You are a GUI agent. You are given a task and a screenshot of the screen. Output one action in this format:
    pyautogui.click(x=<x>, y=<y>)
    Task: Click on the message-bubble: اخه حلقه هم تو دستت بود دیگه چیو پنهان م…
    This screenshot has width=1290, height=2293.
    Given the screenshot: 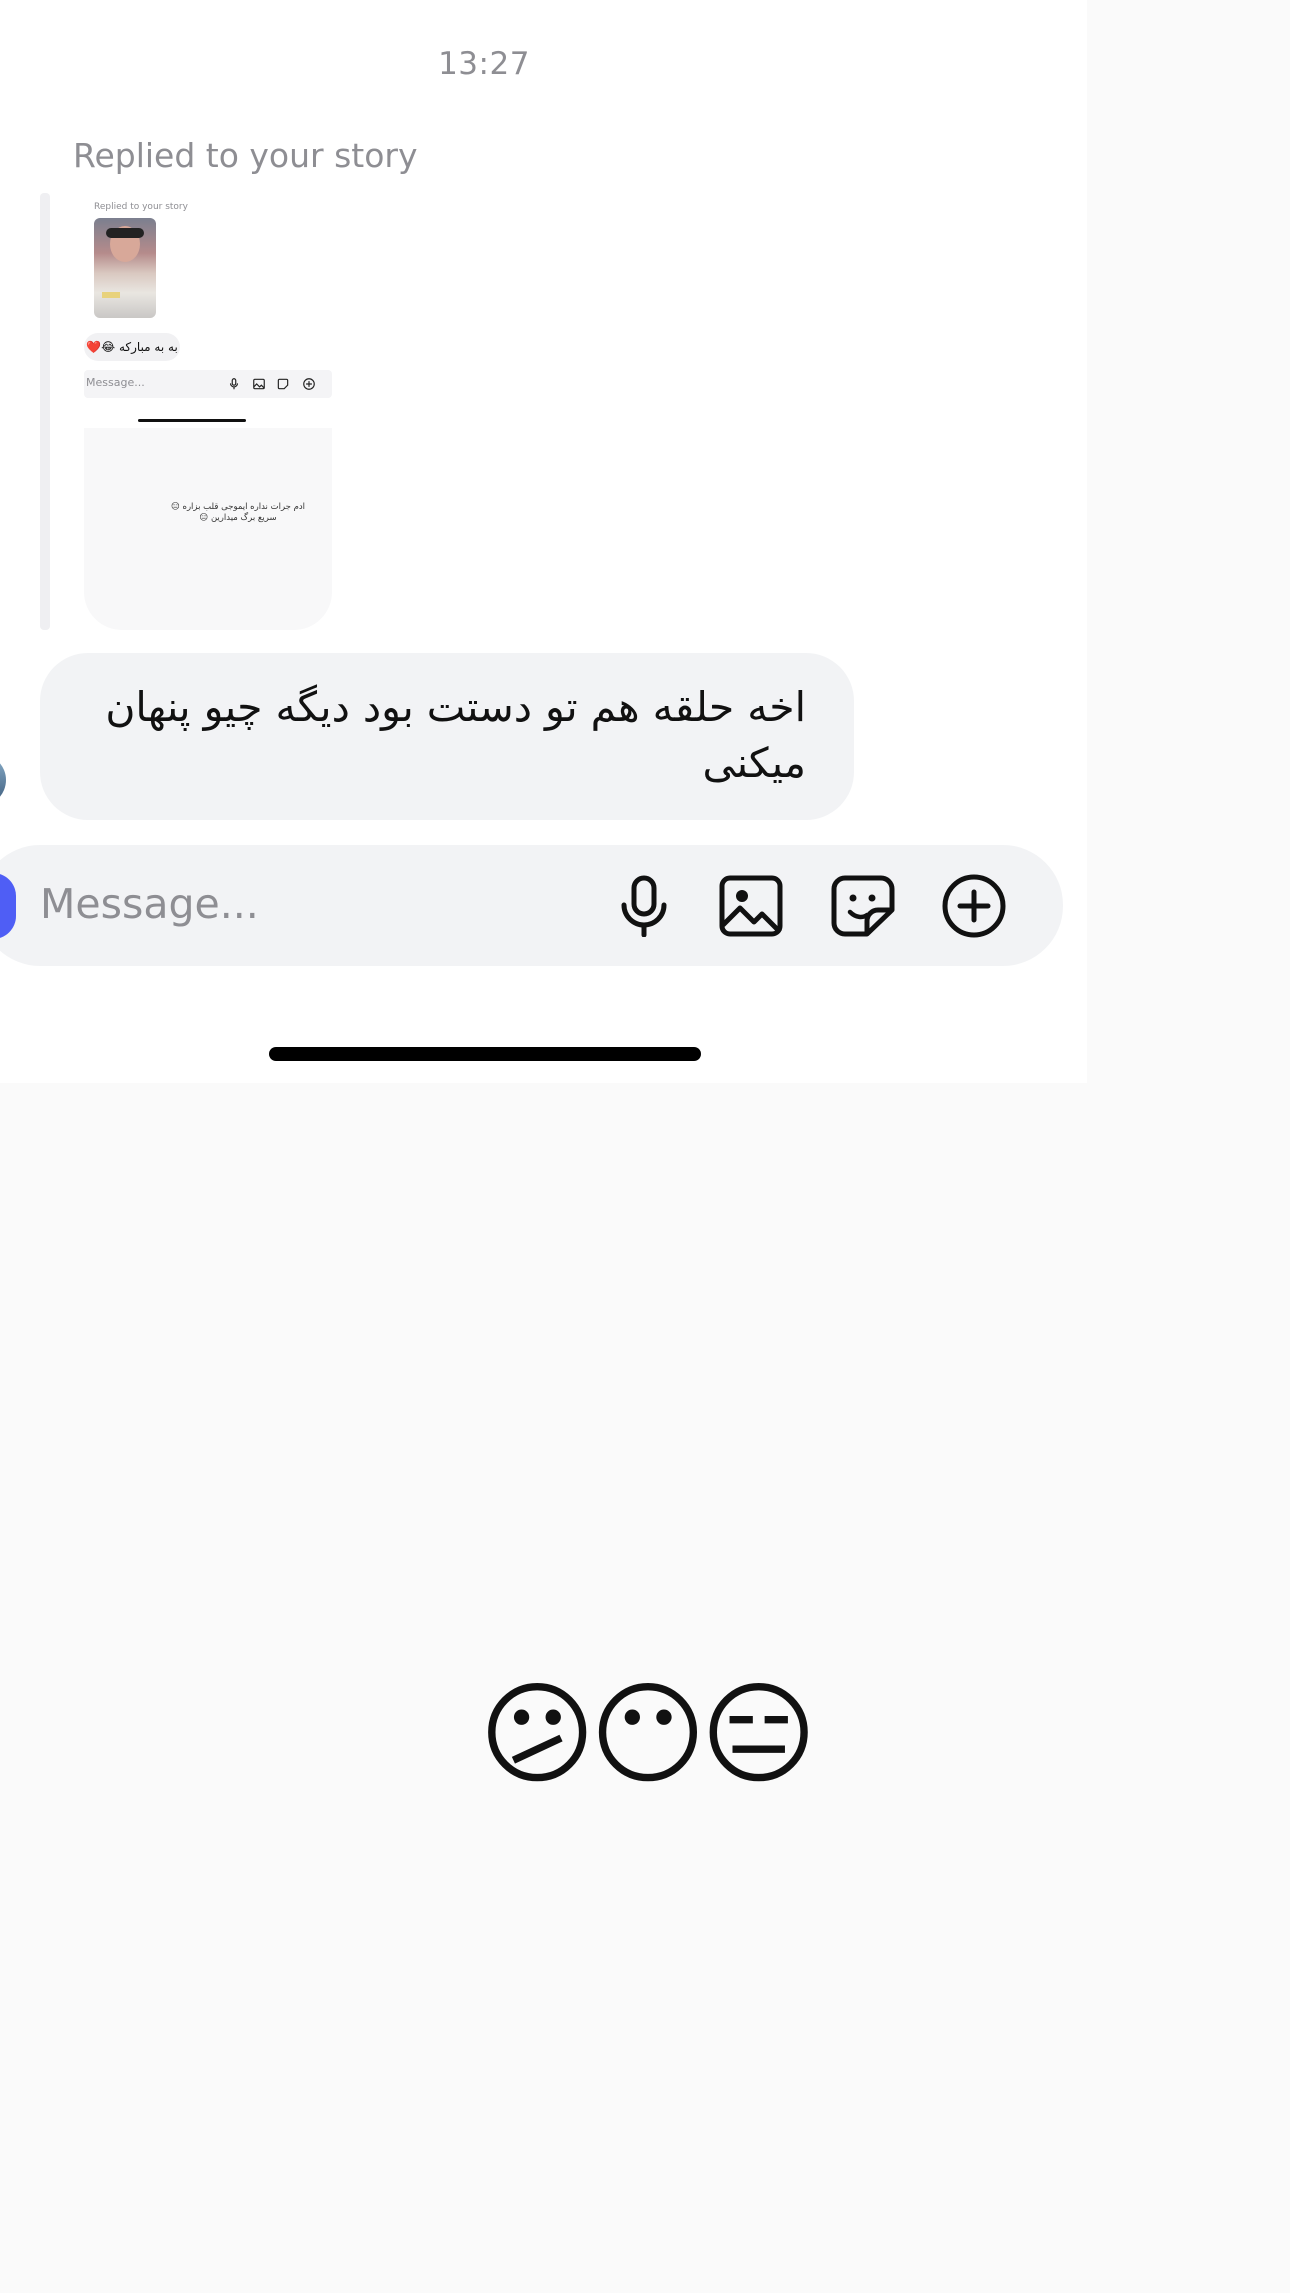 What is the action you would take?
    pyautogui.click(x=447, y=736)
    